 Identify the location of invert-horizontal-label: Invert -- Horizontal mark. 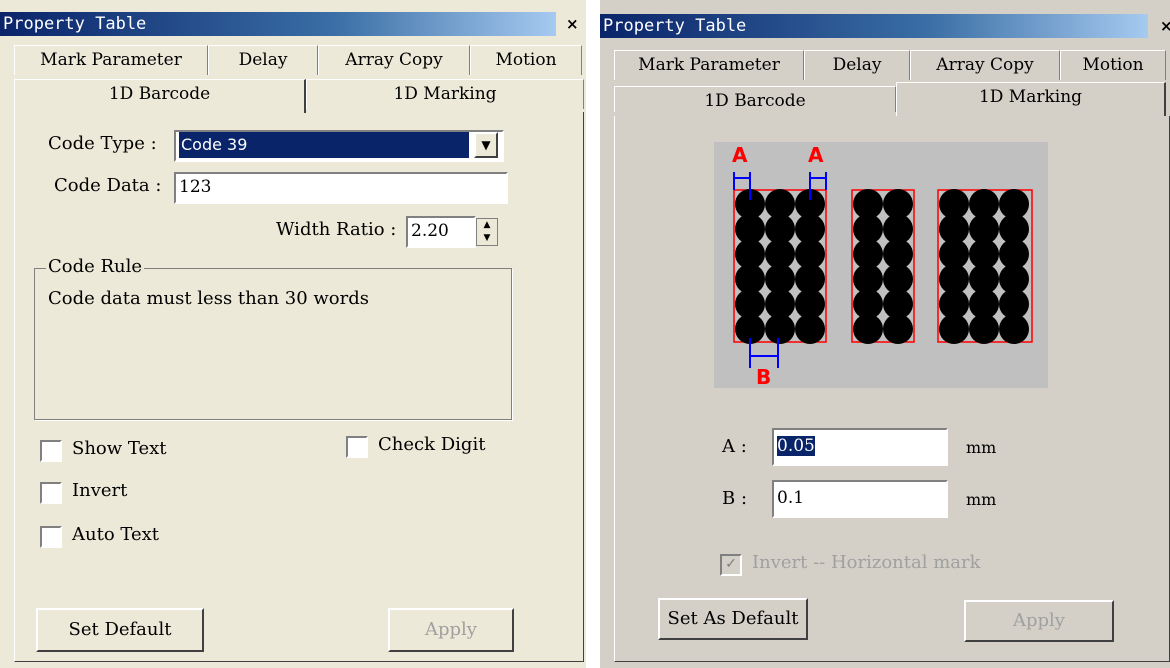
(866, 562).